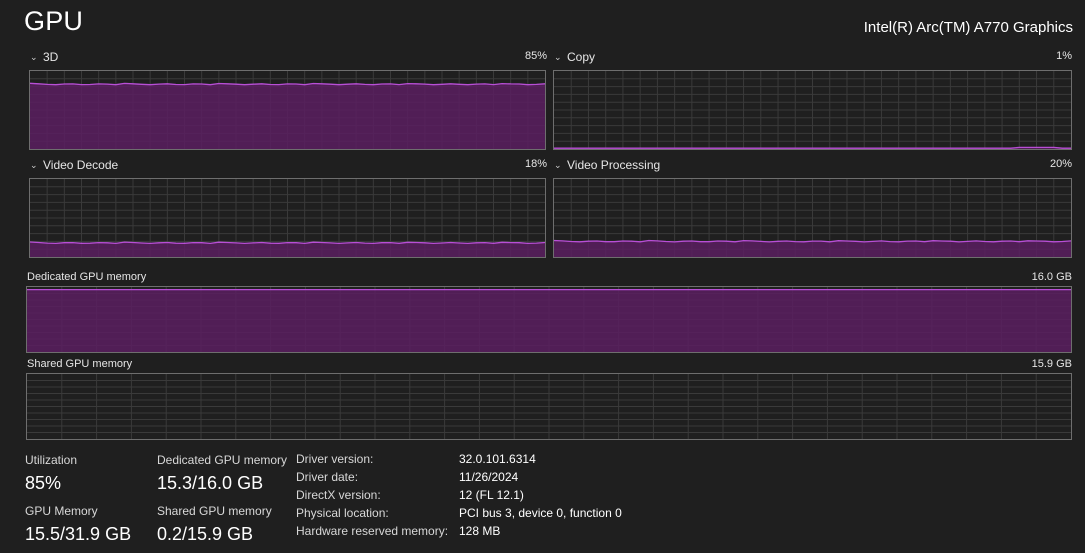 The width and height of the screenshot is (1085, 553). I want to click on shared-memory-graph, so click(549, 406).